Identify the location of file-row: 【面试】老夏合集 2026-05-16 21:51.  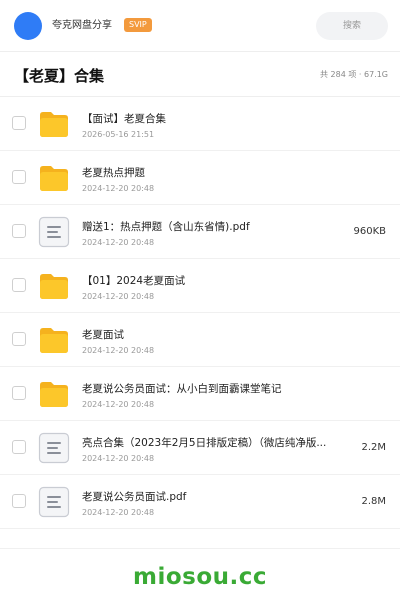
(200, 124).